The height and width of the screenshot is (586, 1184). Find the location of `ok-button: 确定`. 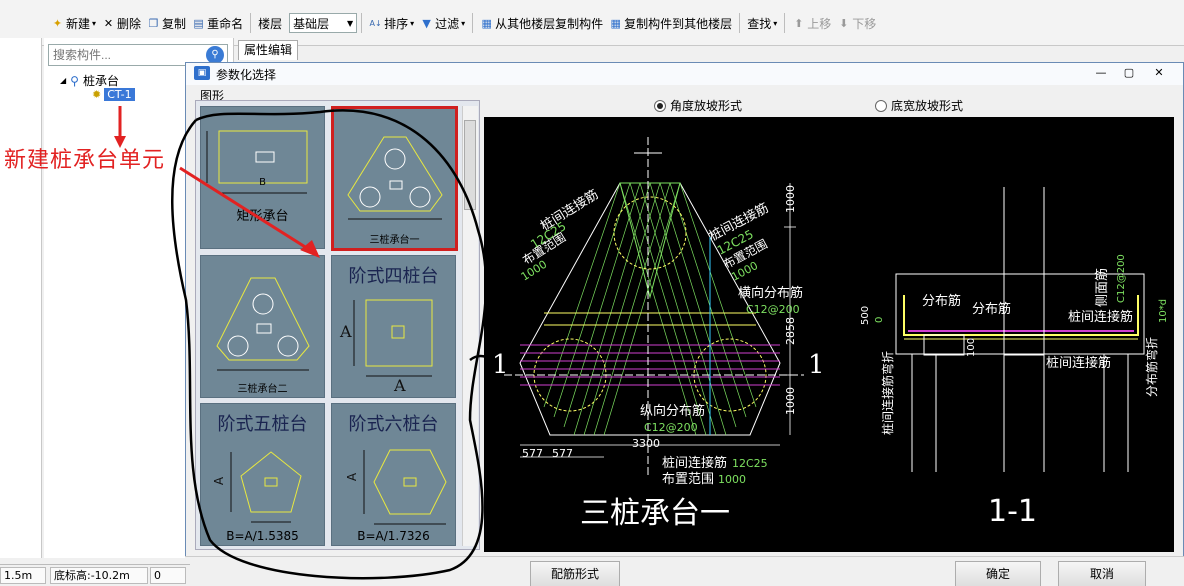

ok-button: 确定 is located at coordinates (998, 573).